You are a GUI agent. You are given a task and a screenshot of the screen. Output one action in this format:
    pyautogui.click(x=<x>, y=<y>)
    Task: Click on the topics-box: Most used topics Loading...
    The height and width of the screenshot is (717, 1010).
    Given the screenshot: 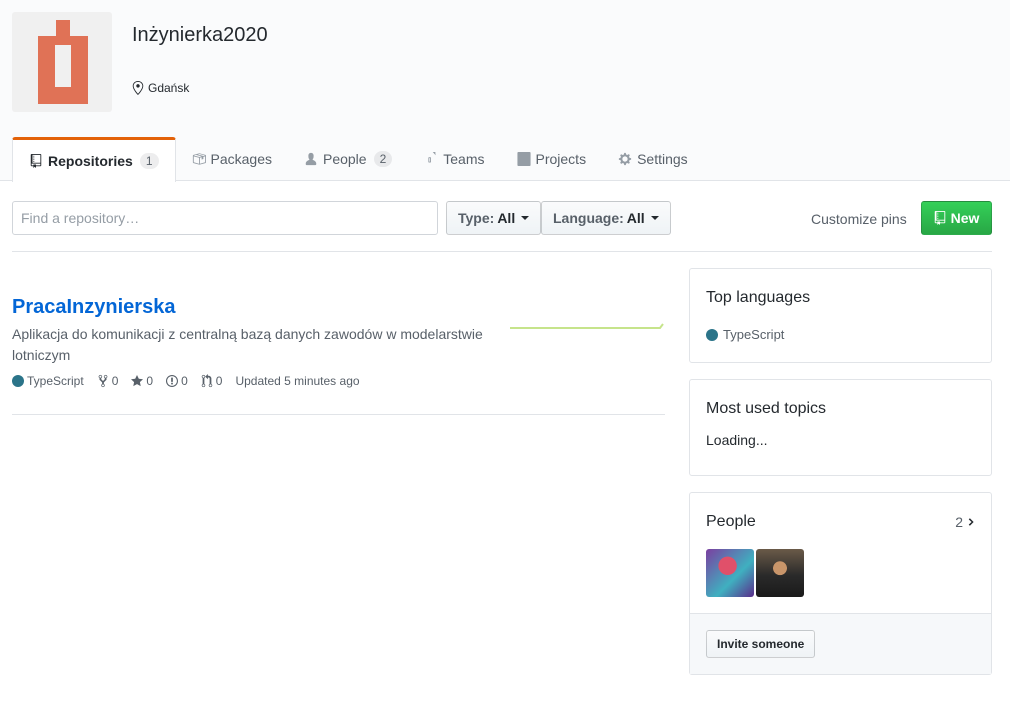 What is the action you would take?
    pyautogui.click(x=840, y=427)
    